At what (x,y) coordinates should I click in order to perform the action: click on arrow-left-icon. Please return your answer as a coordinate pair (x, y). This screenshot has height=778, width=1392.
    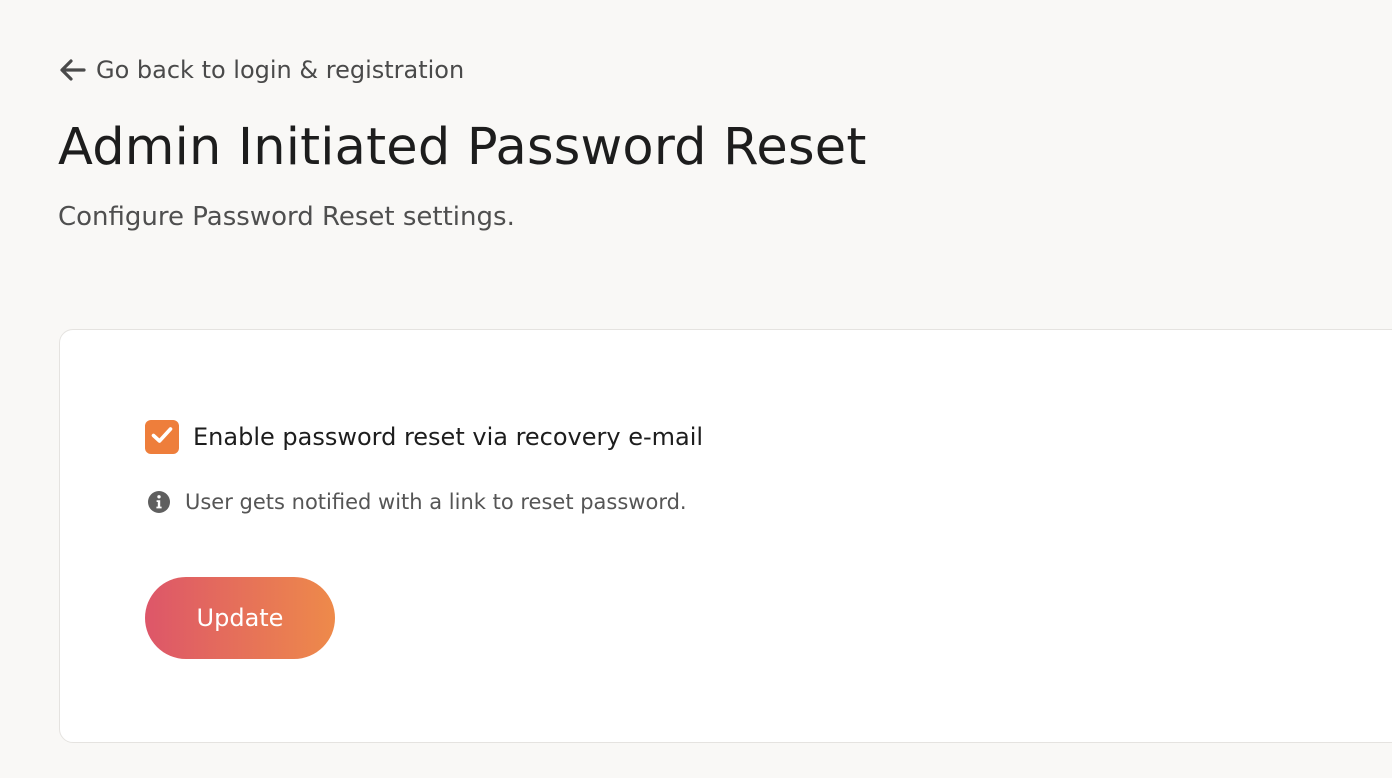
    Looking at the image, I should click on (73, 70).